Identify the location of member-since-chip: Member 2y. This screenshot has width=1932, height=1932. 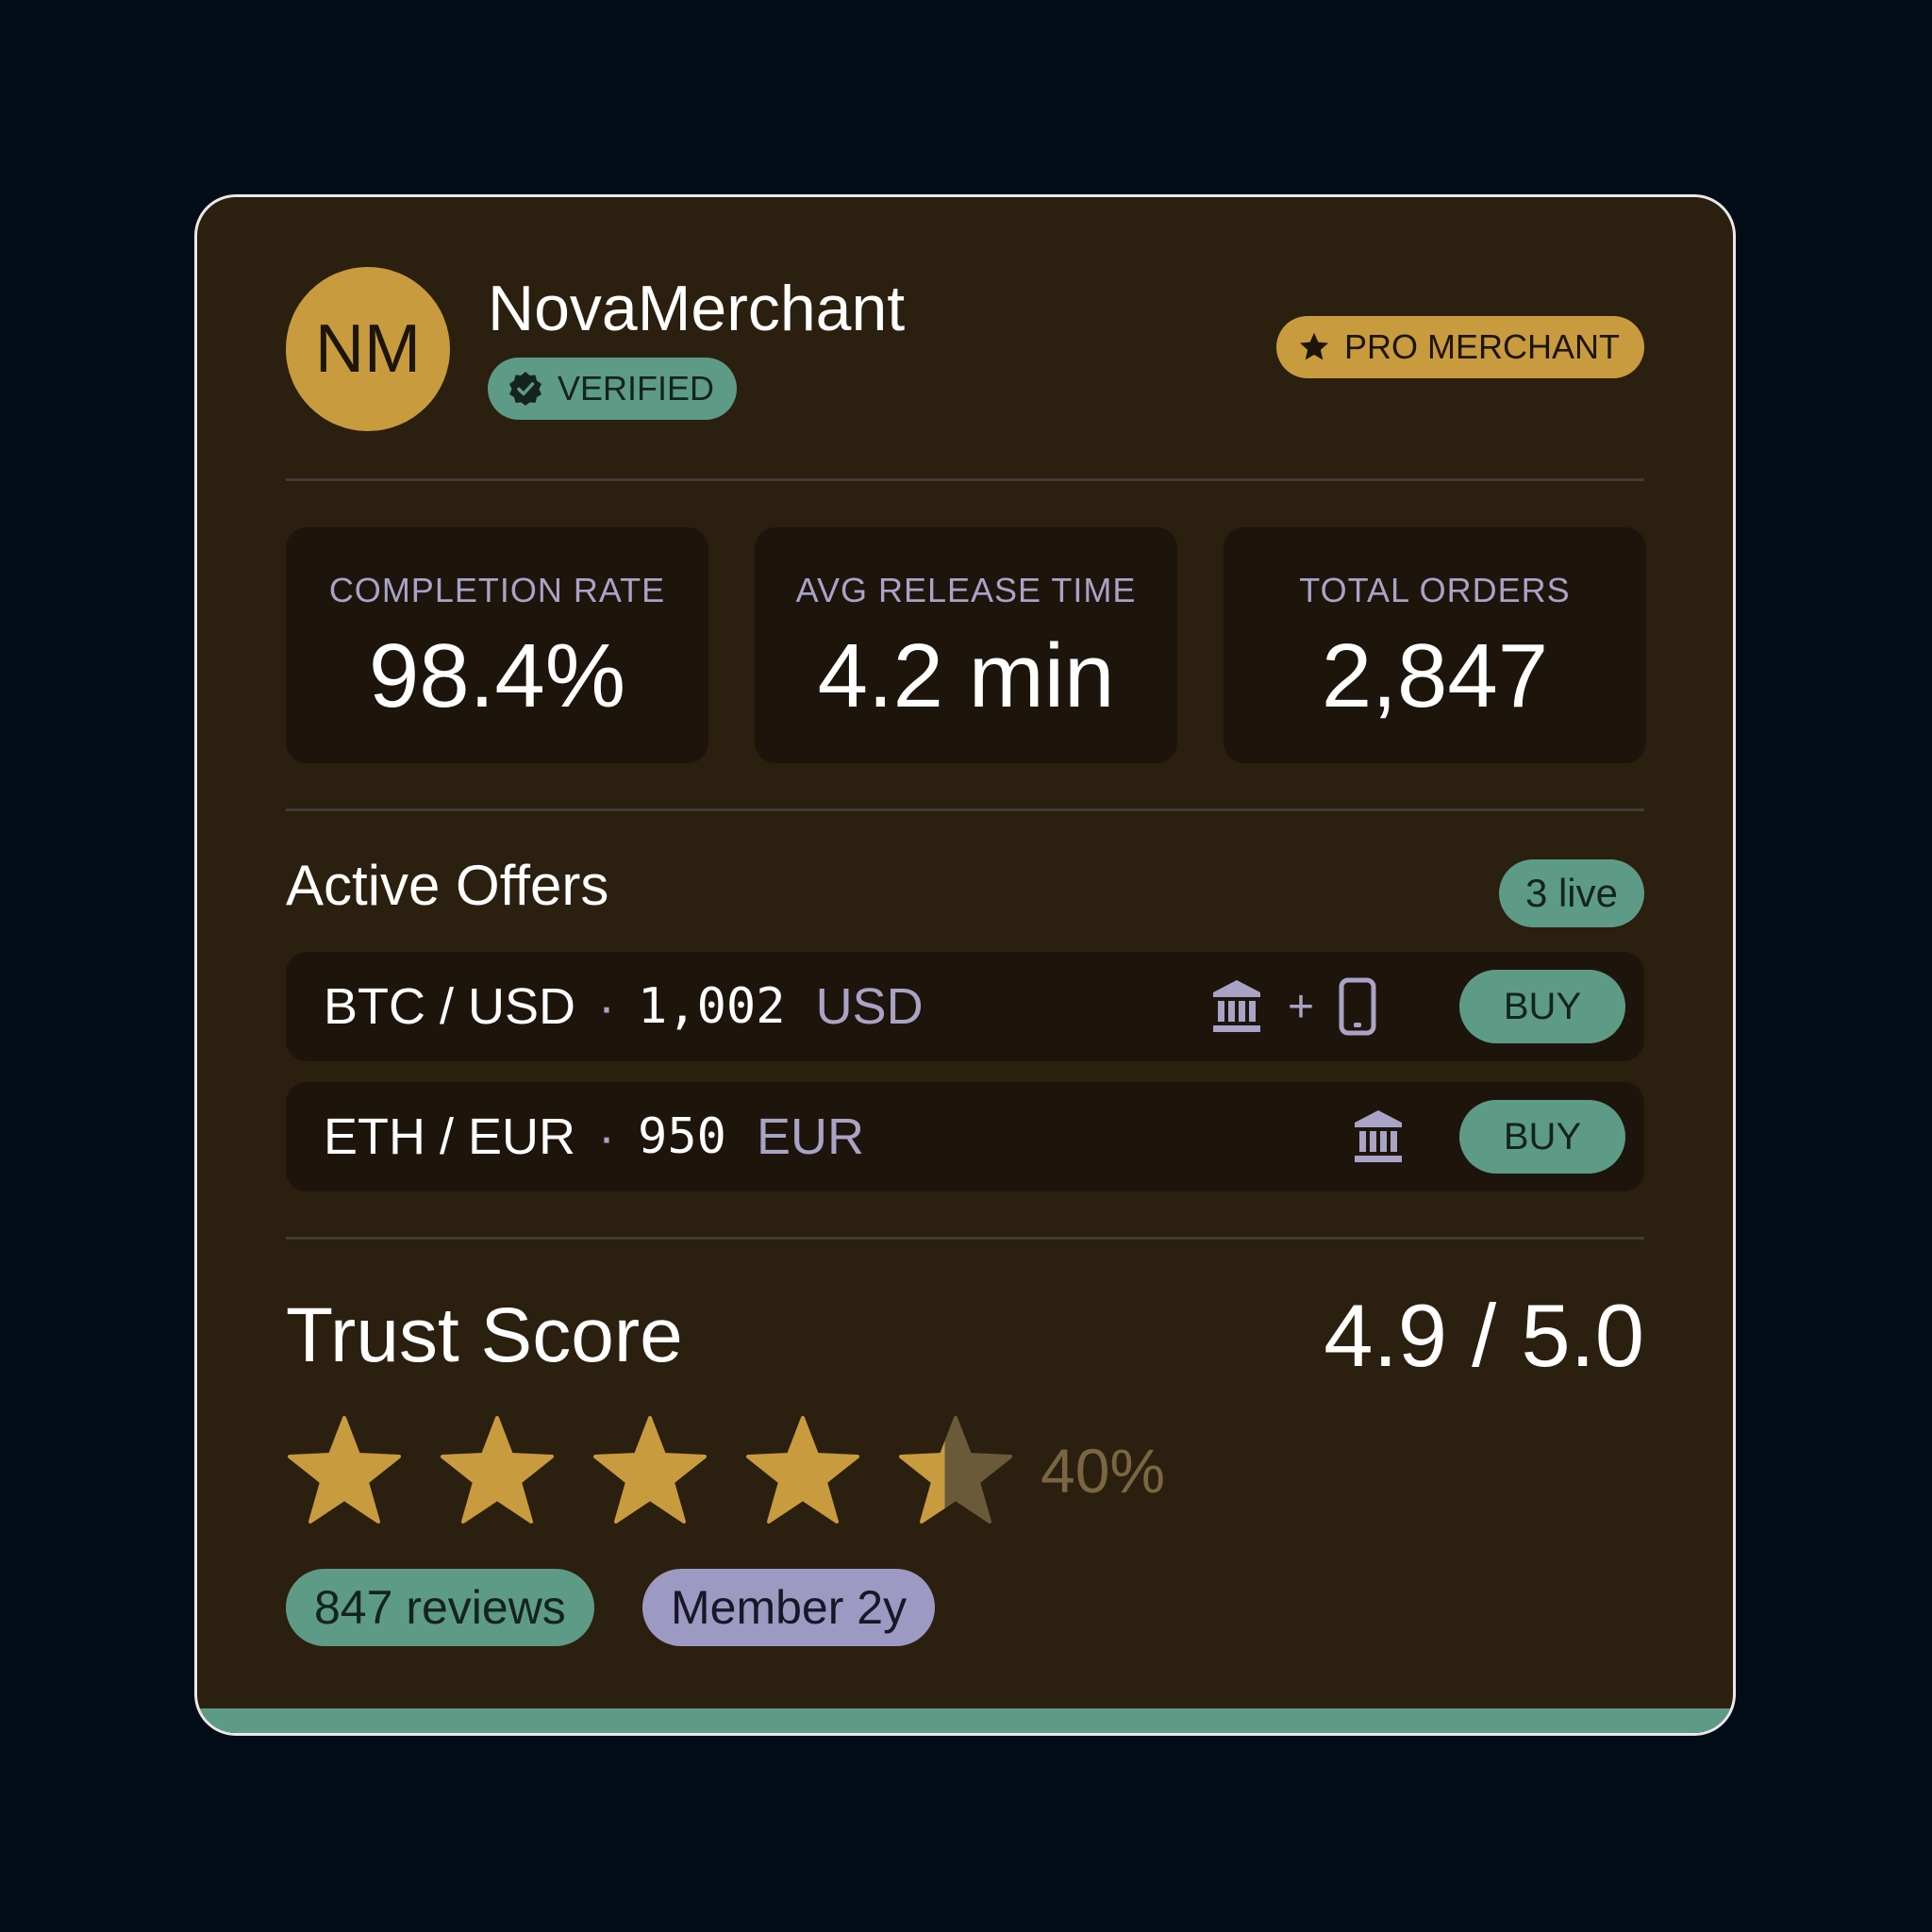
(789, 1608).